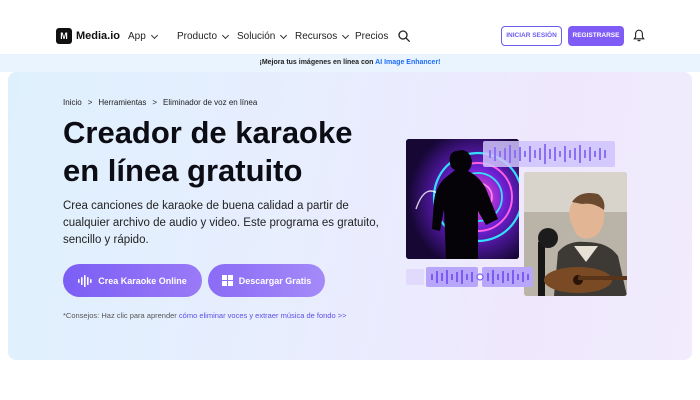 This screenshot has width=700, height=400. What do you see at coordinates (596, 36) in the screenshot?
I see `register-button: REGISTRARSE` at bounding box center [596, 36].